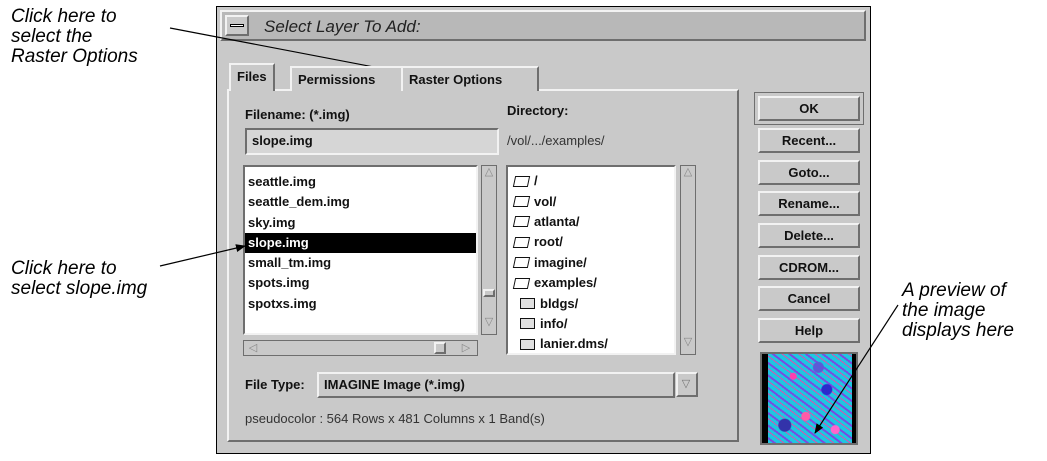  What do you see at coordinates (470, 78) in the screenshot?
I see `tab-raster-options: Raster Options` at bounding box center [470, 78].